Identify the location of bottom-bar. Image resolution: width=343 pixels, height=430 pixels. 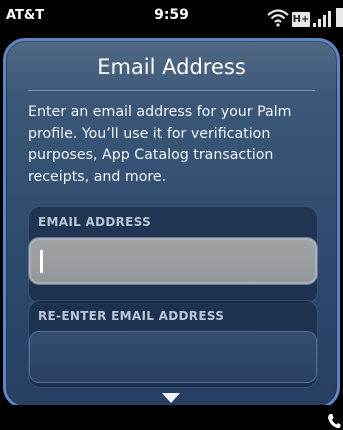
(171, 417).